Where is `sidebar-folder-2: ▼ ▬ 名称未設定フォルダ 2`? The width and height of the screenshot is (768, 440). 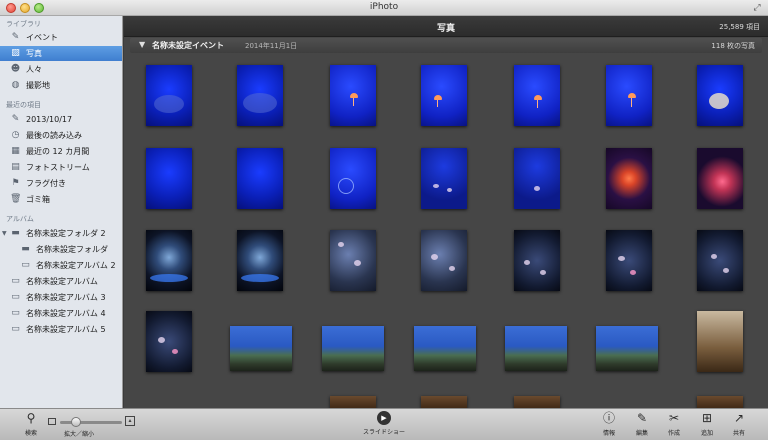
sidebar-folder-2: ▼ ▬ 名称未設定フォルダ 2 is located at coordinates (61, 233).